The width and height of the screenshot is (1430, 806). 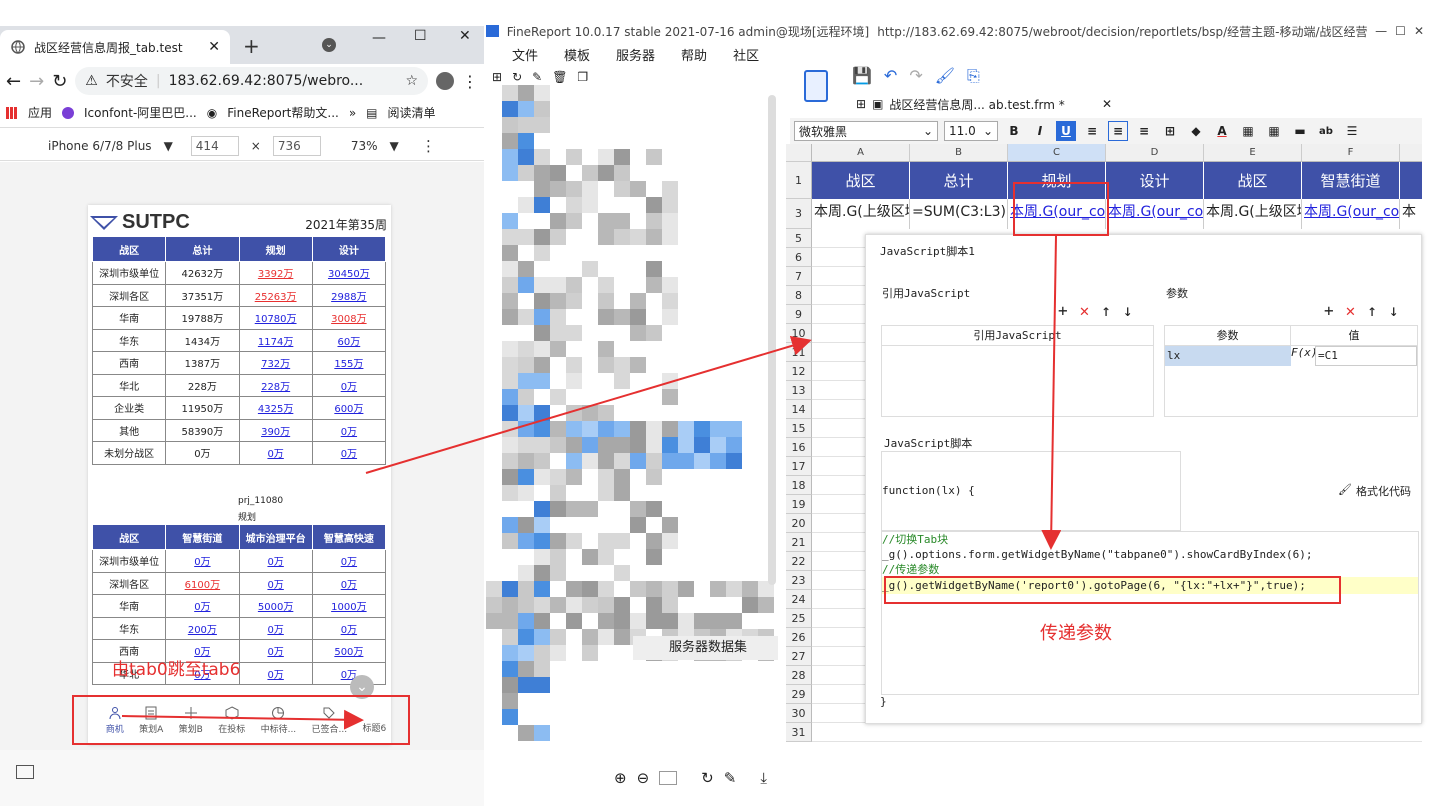 What do you see at coordinates (1066, 131) in the screenshot?
I see `underline-button: U` at bounding box center [1066, 131].